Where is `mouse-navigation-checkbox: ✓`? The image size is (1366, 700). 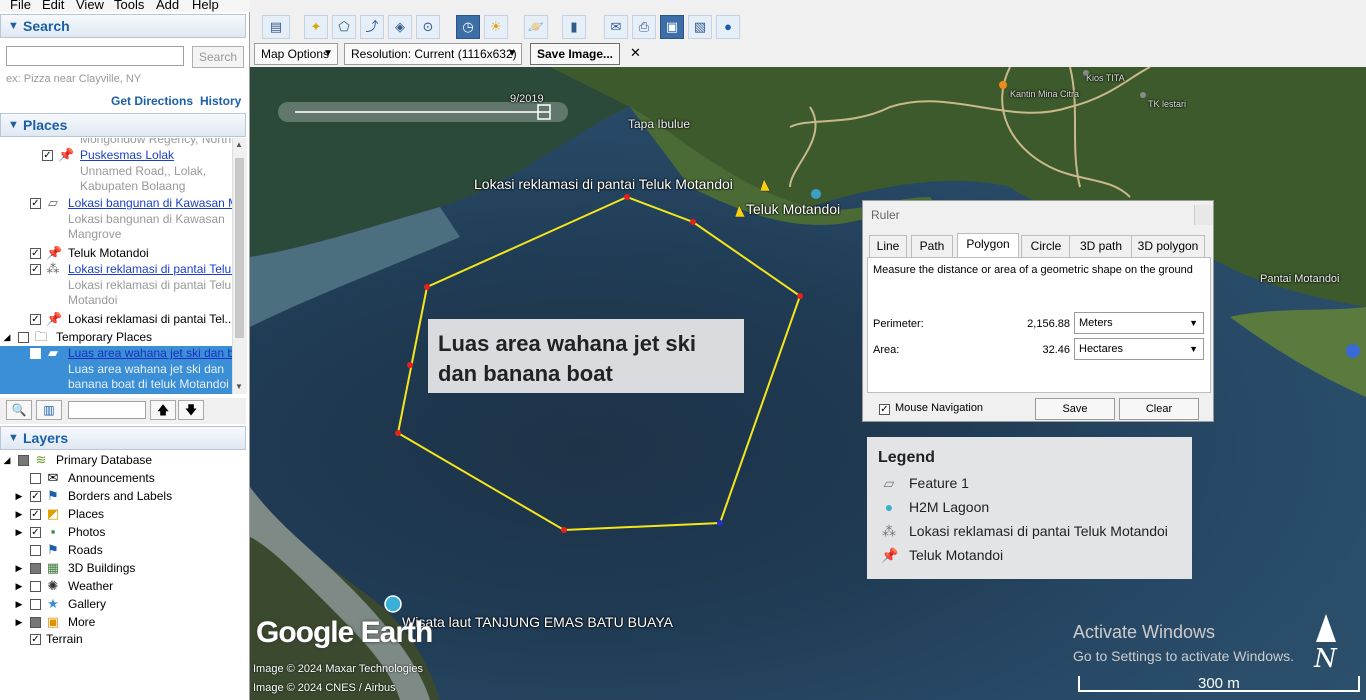
mouse-navigation-checkbox: ✓ is located at coordinates (884, 409).